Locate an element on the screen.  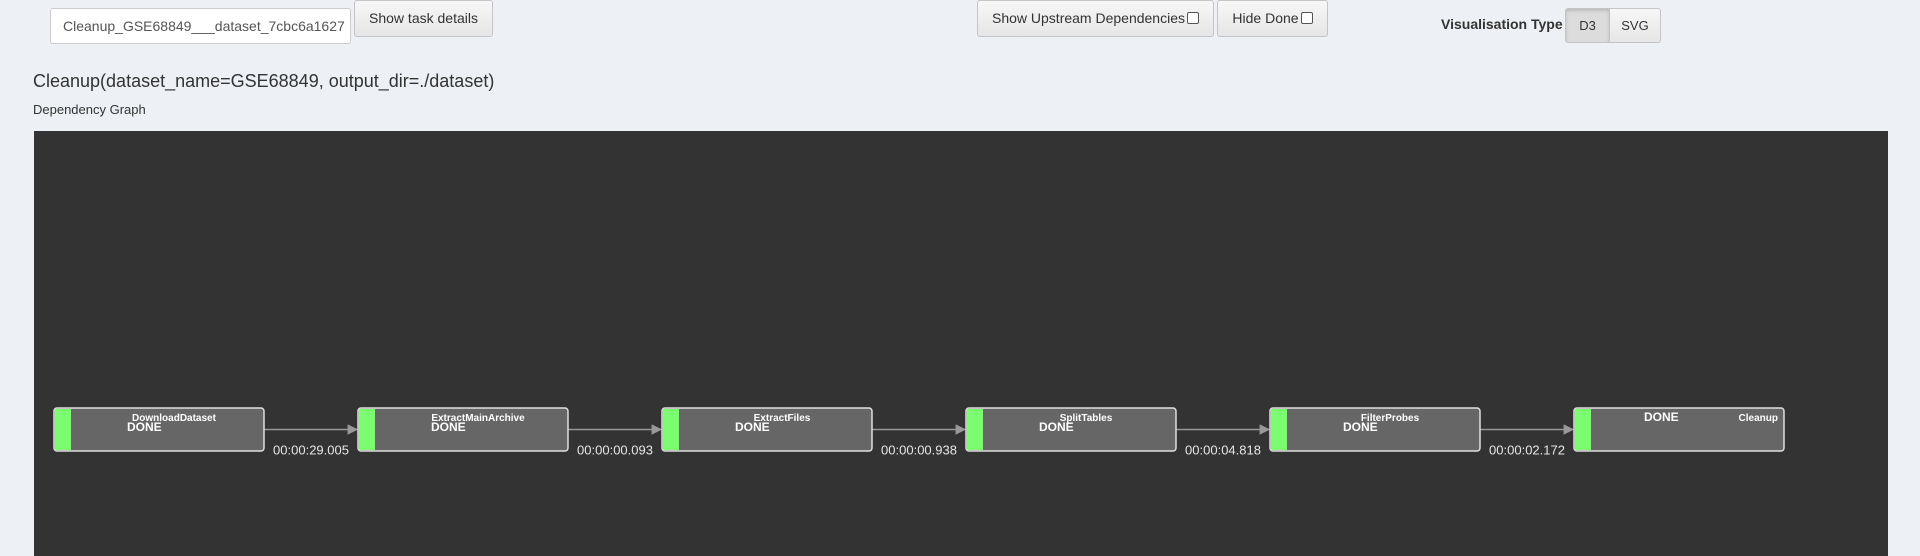
edge-duration-label: 00:00:02.172 is located at coordinates (1527, 450).